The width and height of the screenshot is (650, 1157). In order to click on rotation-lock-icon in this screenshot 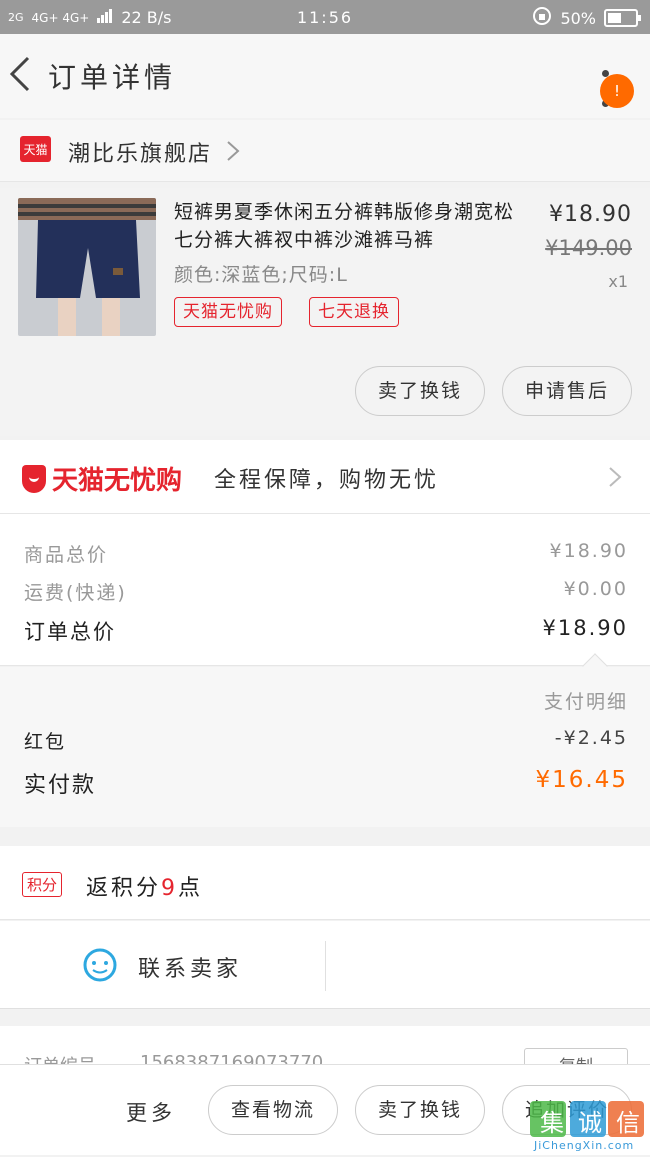, I will do `click(542, 18)`.